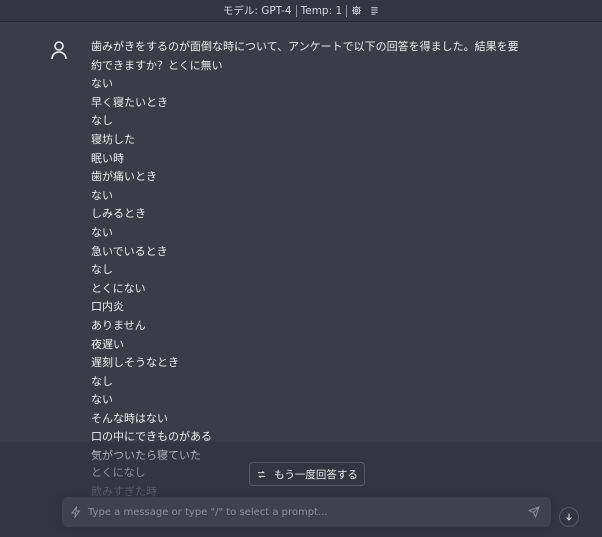  I want to click on list-item: 急いでいるとき, so click(129, 251).